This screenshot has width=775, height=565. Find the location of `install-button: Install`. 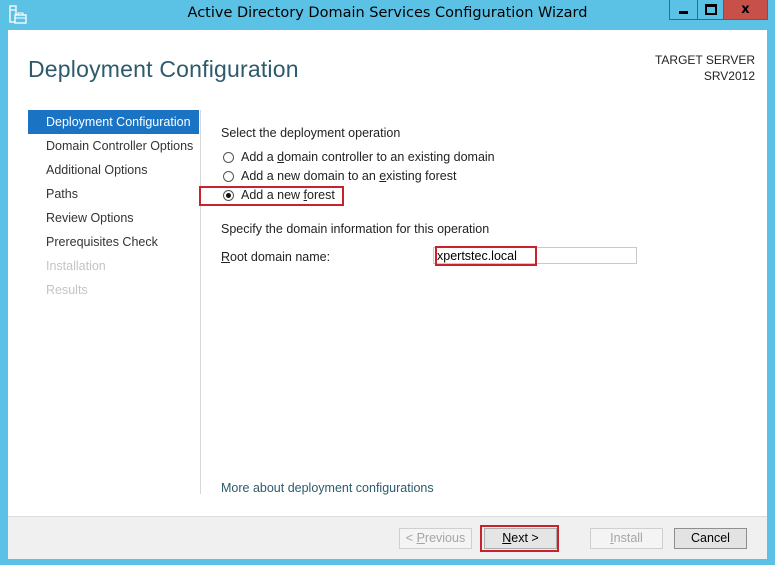

install-button: Install is located at coordinates (626, 538).